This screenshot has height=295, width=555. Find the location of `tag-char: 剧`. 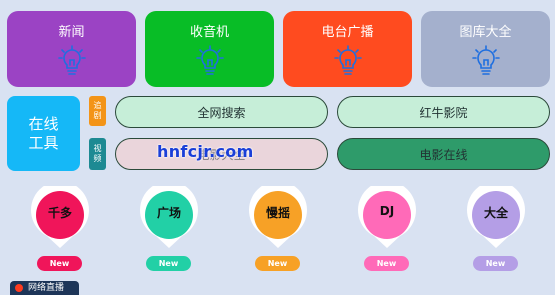

tag-char: 剧 is located at coordinates (97, 115).